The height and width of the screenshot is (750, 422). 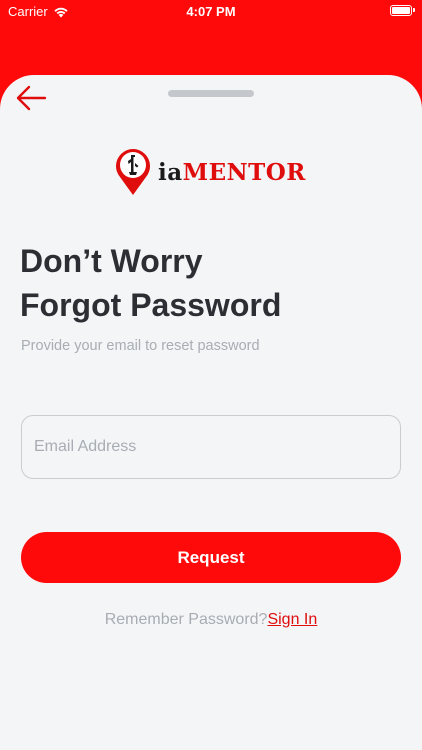 I want to click on battery-fill, so click(x=401, y=10).